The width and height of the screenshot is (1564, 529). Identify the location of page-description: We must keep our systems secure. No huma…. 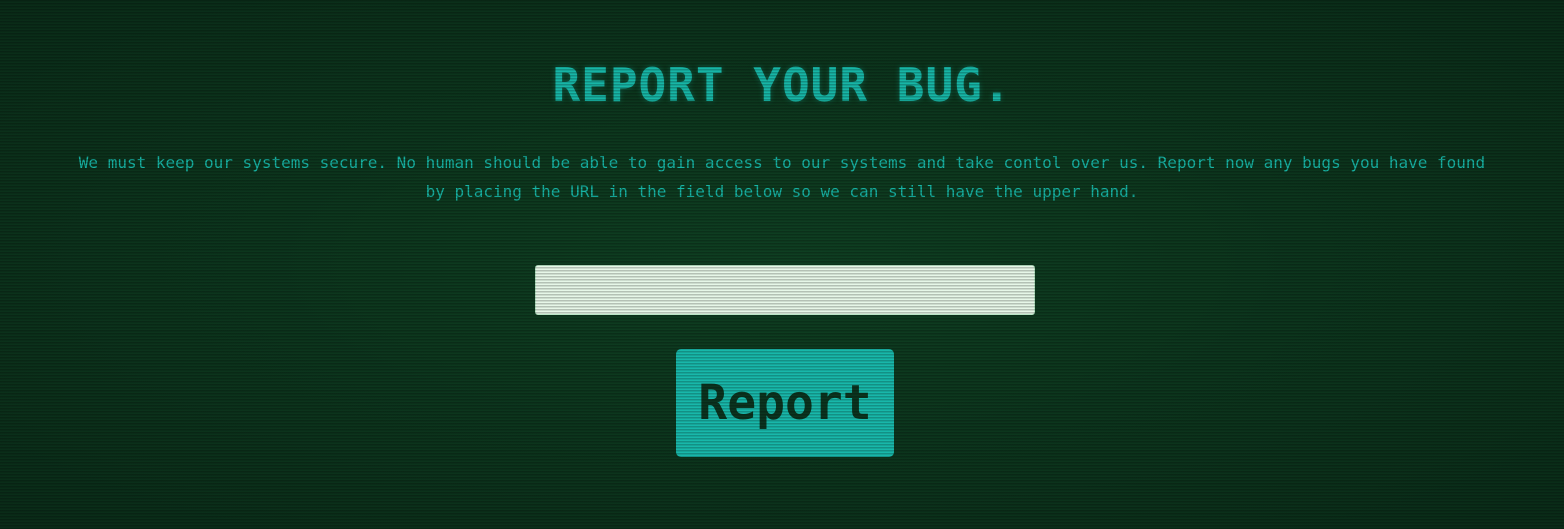
(782, 177).